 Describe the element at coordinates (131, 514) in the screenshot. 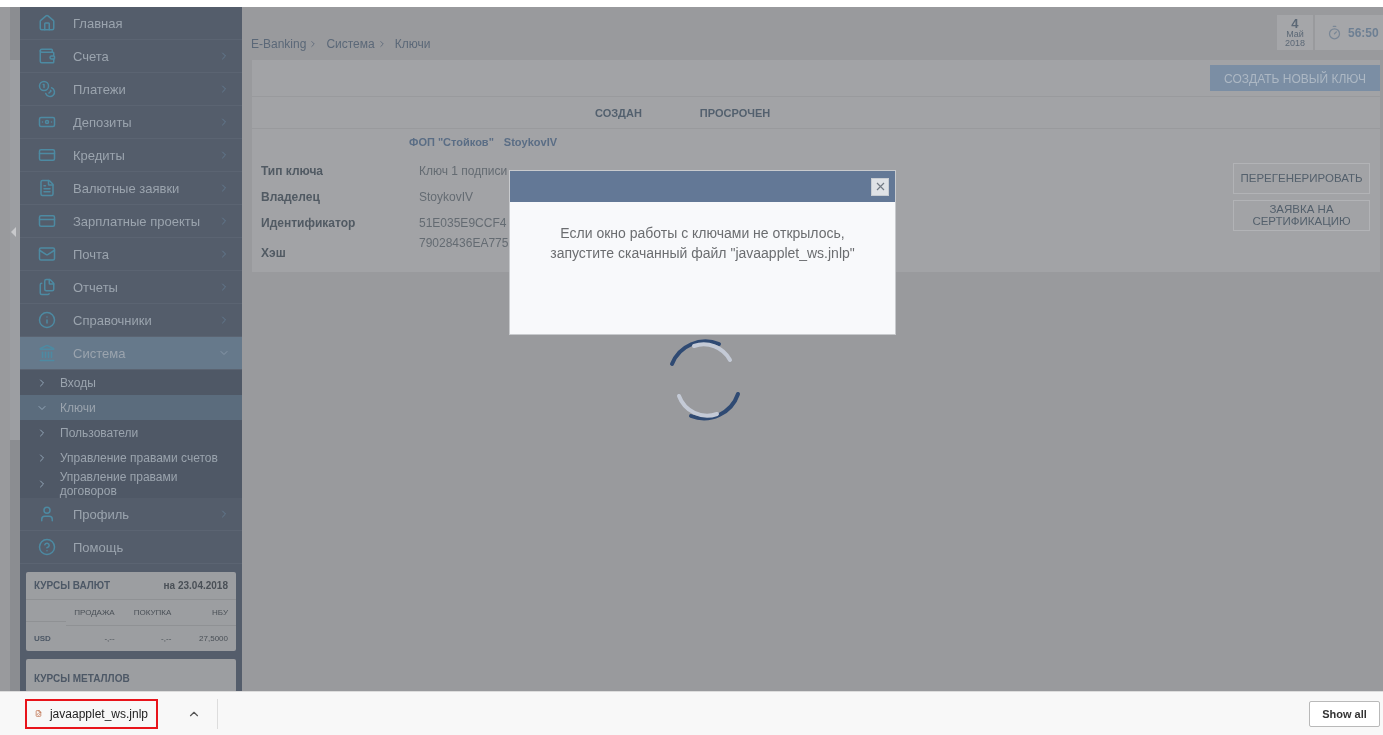

I see `sidebar-item: Профиль` at that location.